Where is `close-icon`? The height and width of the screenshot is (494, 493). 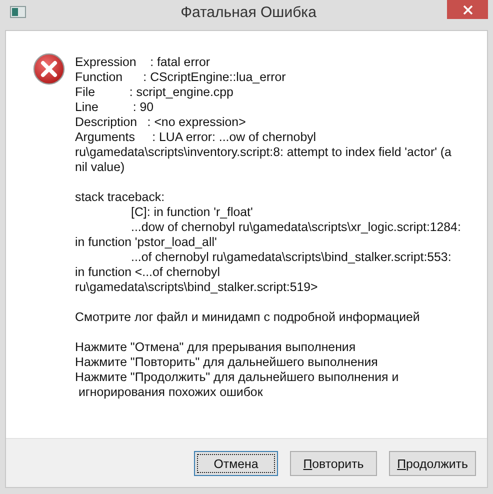 close-icon is located at coordinates (467, 9).